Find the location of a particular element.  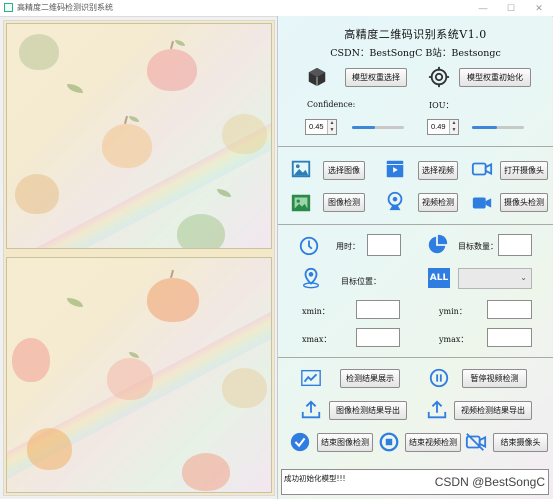

video-icon is located at coordinates (395, 169).